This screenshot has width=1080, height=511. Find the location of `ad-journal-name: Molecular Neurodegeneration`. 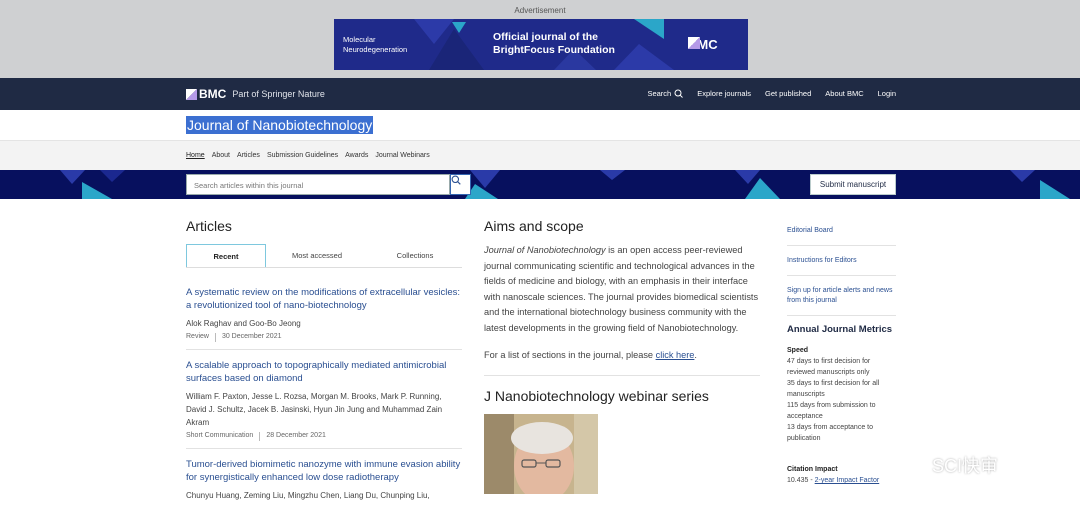

ad-journal-name: Molecular Neurodegeneration is located at coordinates (375, 45).